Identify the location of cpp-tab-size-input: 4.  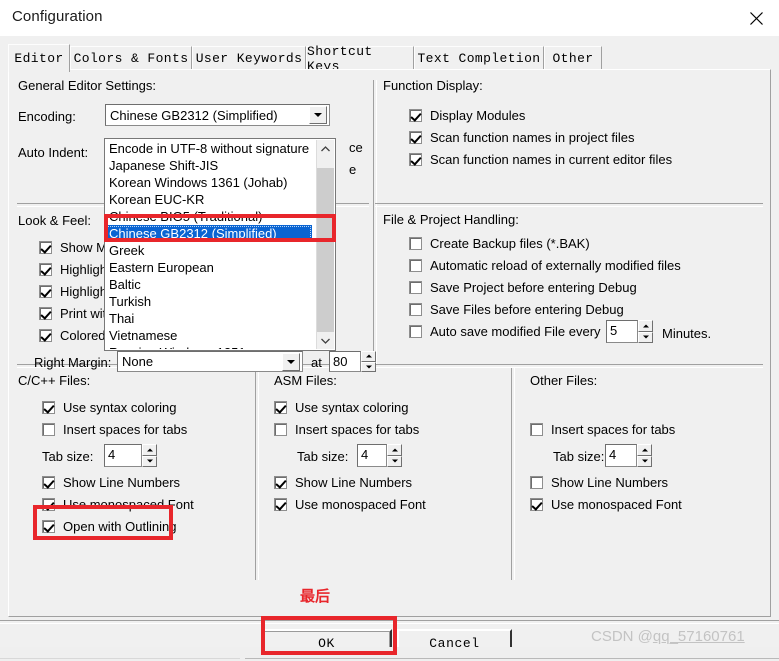
(123, 455).